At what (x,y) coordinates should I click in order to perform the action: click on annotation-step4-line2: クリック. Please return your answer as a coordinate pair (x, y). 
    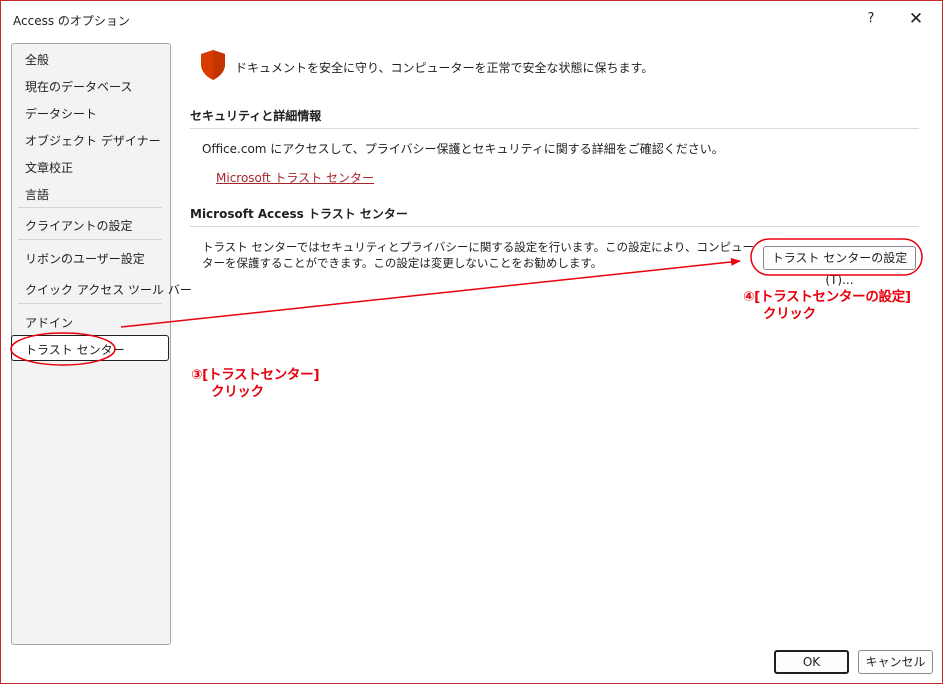
    Looking at the image, I should click on (789, 314).